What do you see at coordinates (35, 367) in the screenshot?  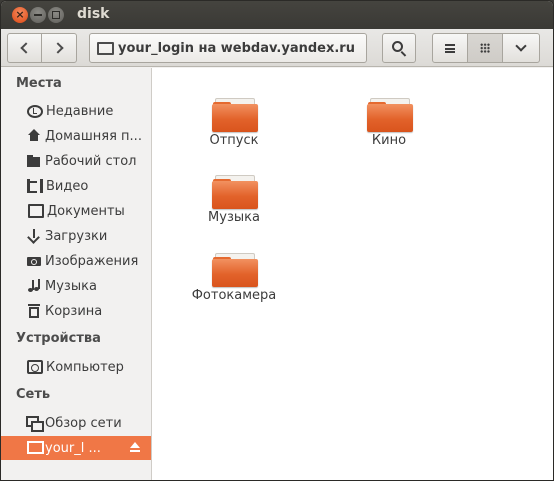 I see `computer-icon` at bounding box center [35, 367].